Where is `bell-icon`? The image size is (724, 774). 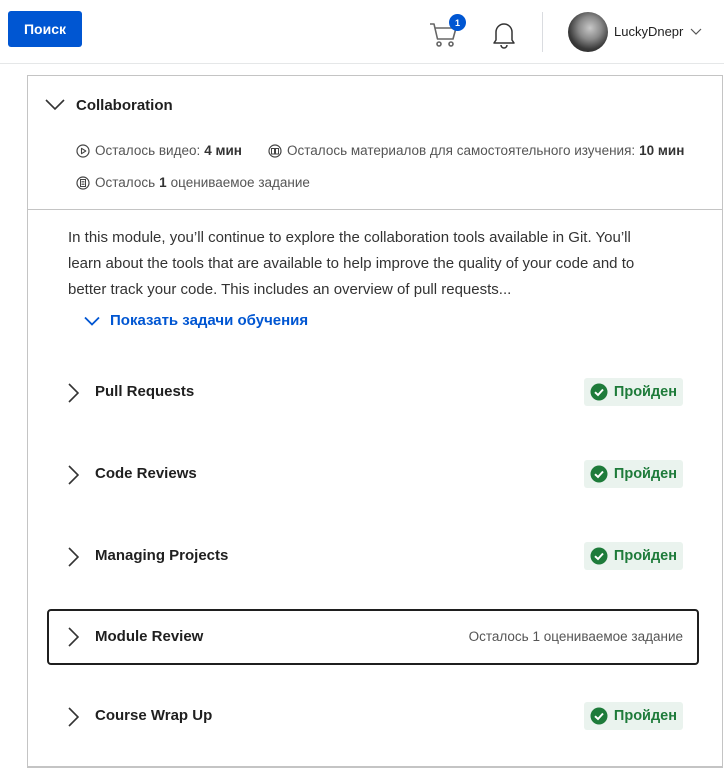
bell-icon is located at coordinates (504, 36).